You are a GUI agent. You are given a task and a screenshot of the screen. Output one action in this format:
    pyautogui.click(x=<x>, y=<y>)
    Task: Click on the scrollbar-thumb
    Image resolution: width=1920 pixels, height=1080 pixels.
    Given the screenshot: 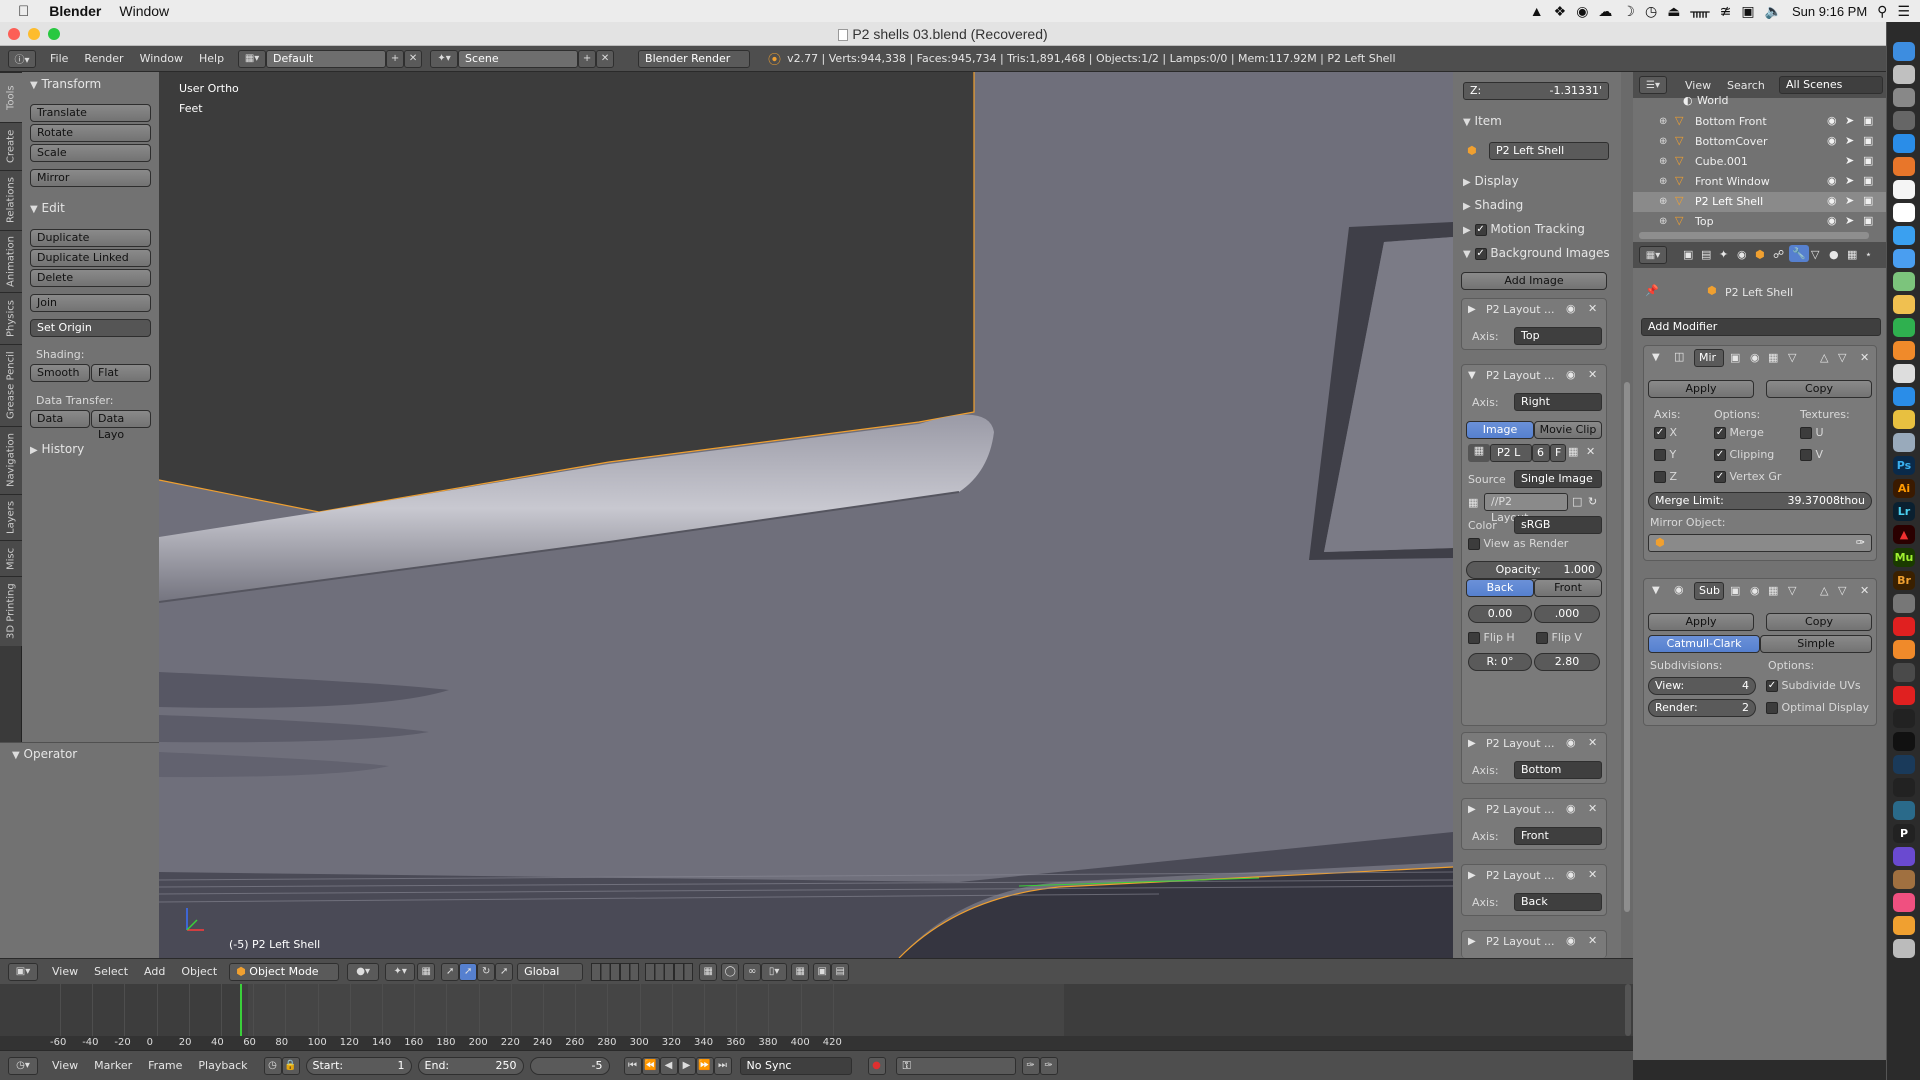 What is the action you would take?
    pyautogui.click(x=1627, y=647)
    